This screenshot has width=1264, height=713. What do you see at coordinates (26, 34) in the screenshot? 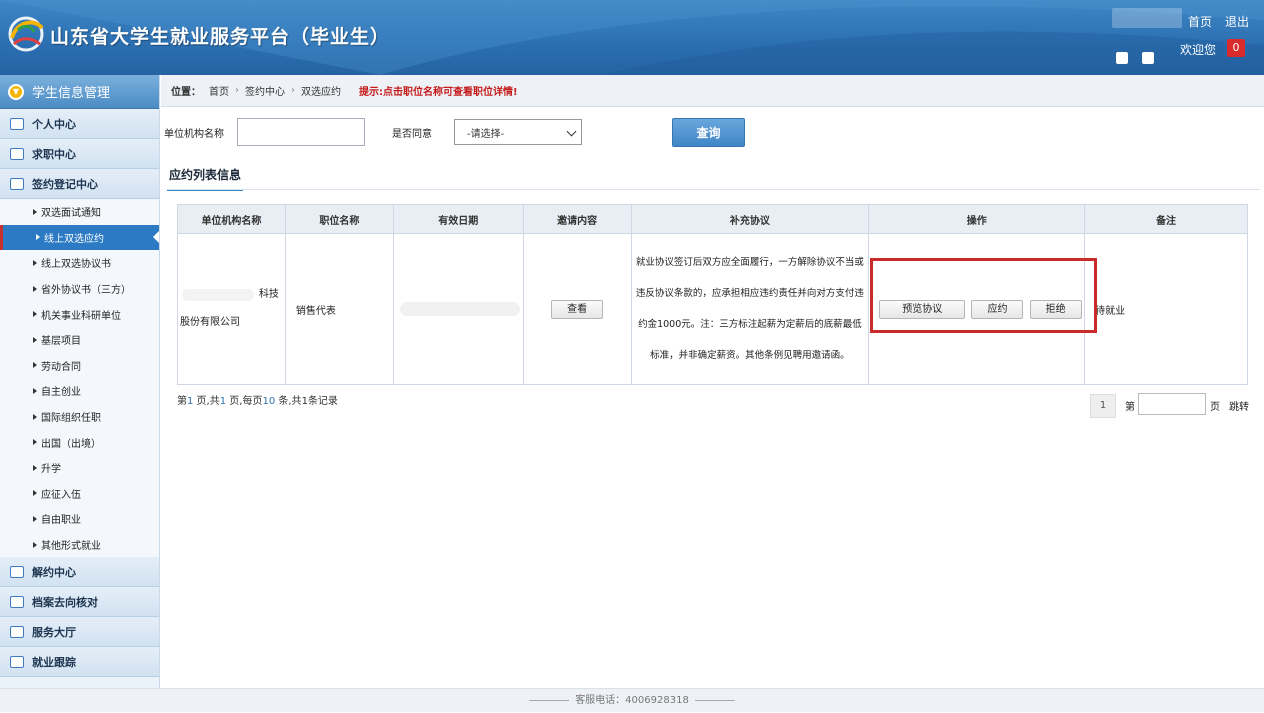
I see `logo-icon` at bounding box center [26, 34].